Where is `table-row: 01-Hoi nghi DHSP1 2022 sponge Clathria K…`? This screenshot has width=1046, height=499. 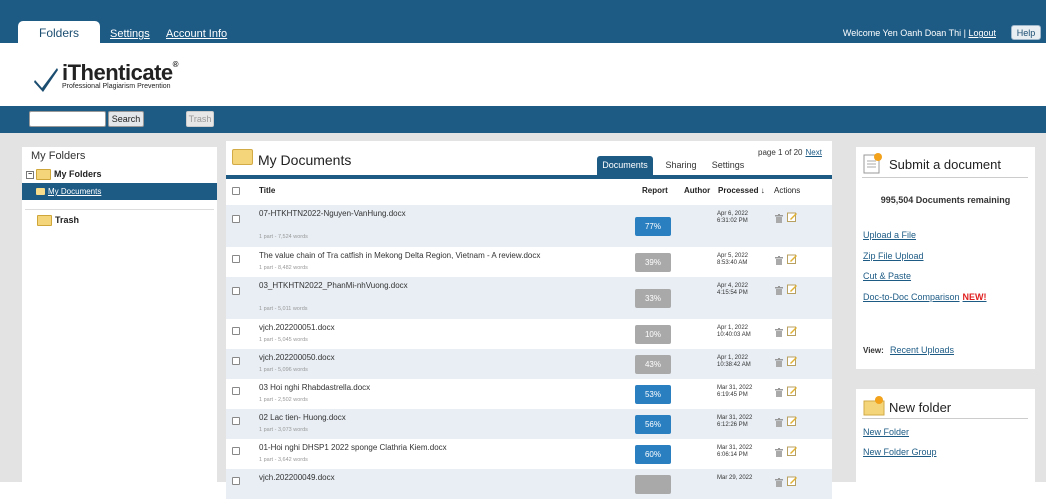 table-row: 01-Hoi nghi DHSP1 2022 sponge Clathria K… is located at coordinates (529, 454).